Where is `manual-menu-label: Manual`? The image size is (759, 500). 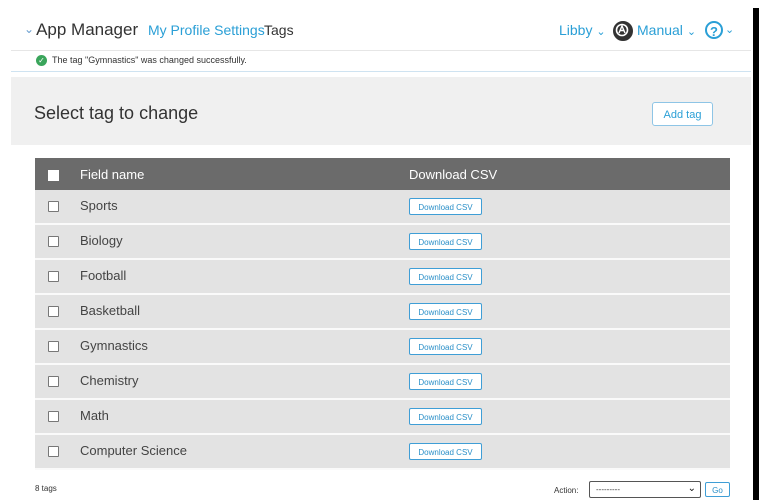 manual-menu-label: Manual is located at coordinates (660, 30).